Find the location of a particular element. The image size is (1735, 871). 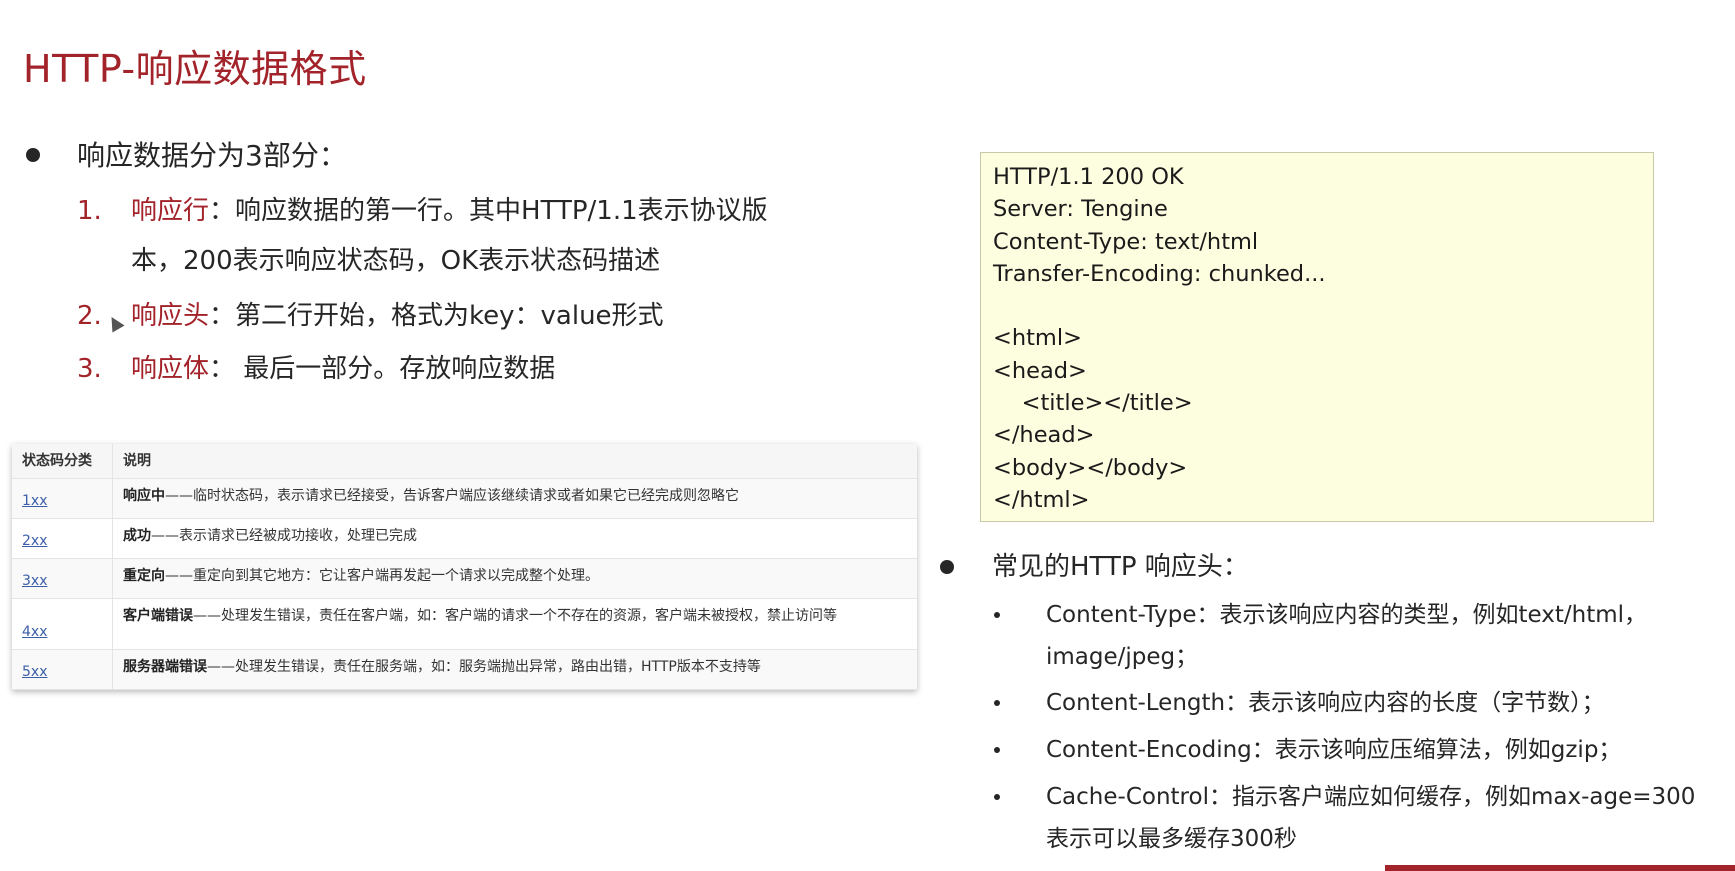

intro-text: 响应数据分为3部分： is located at coordinates (212, 155).